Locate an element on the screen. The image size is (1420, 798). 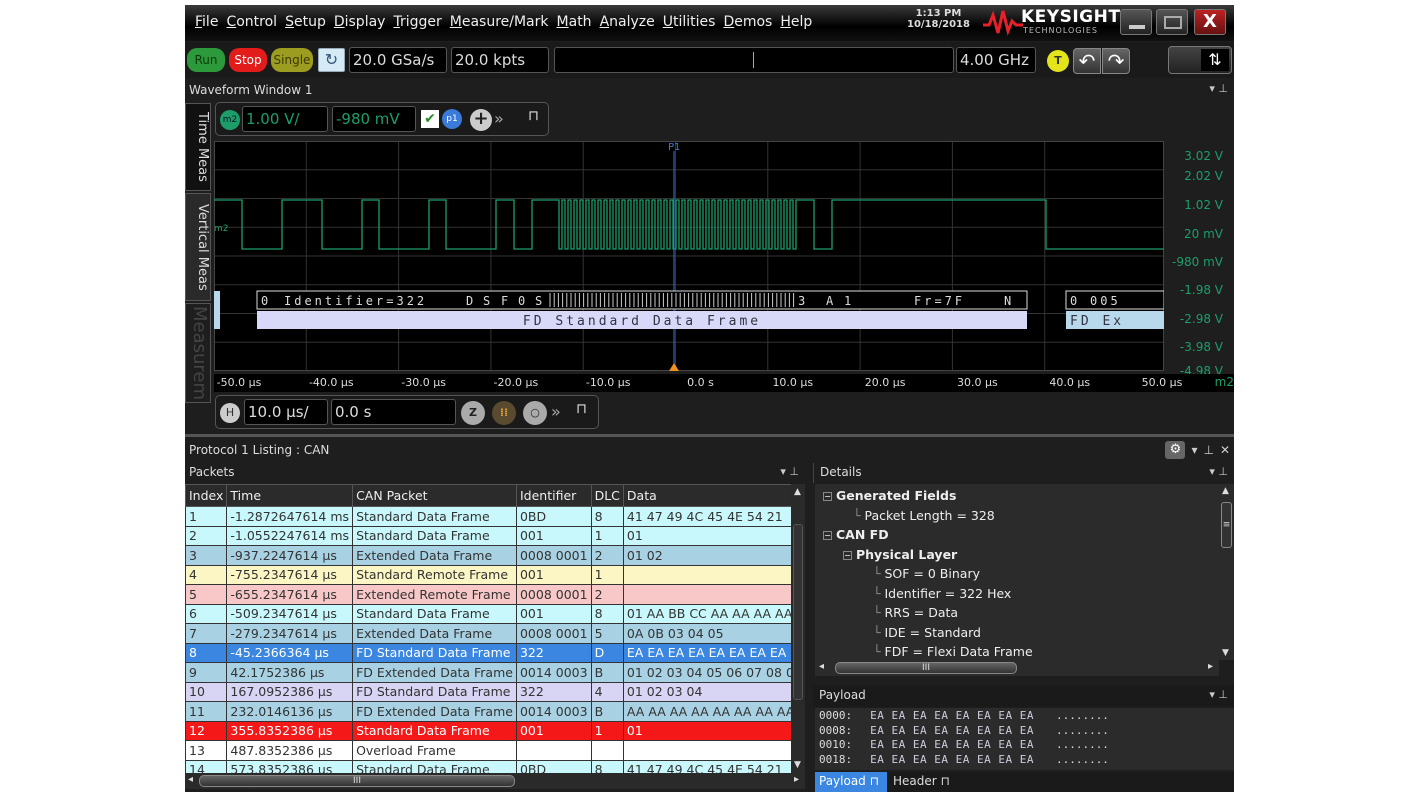
horizontal-badge: H is located at coordinates (230, 413).